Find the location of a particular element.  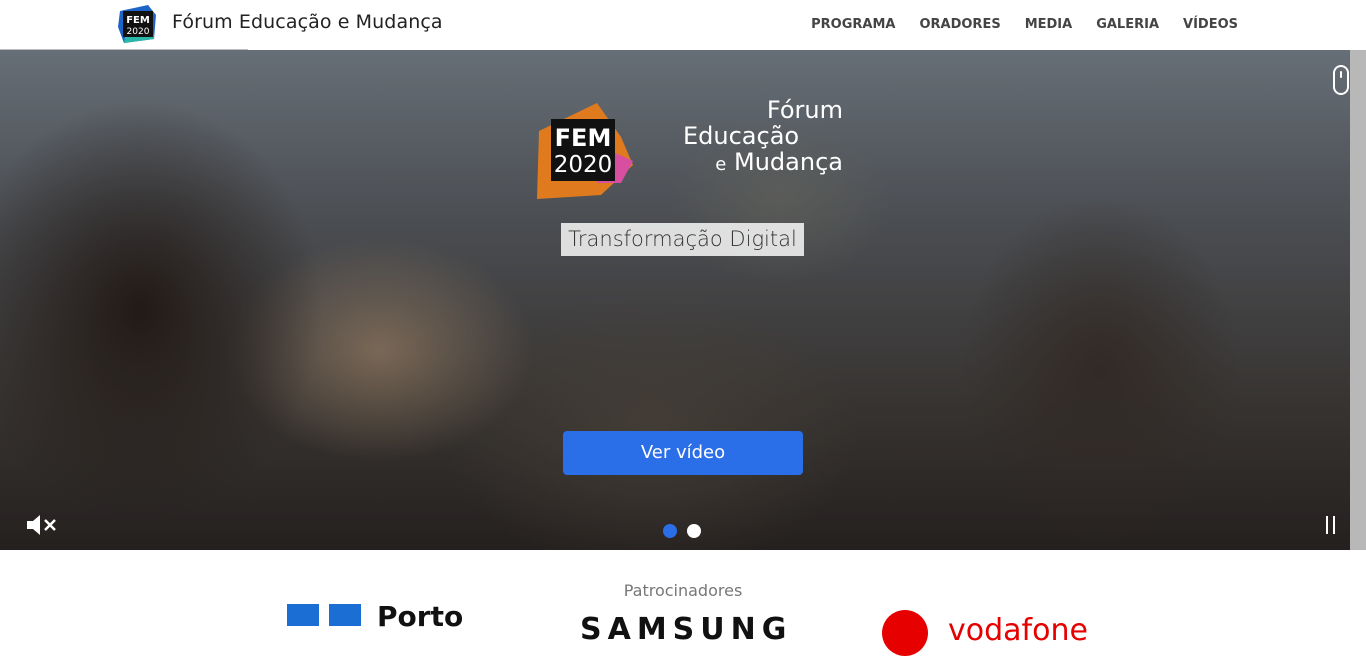

sponsor-samsung-logo: SAMSUNG is located at coordinates (686, 629).